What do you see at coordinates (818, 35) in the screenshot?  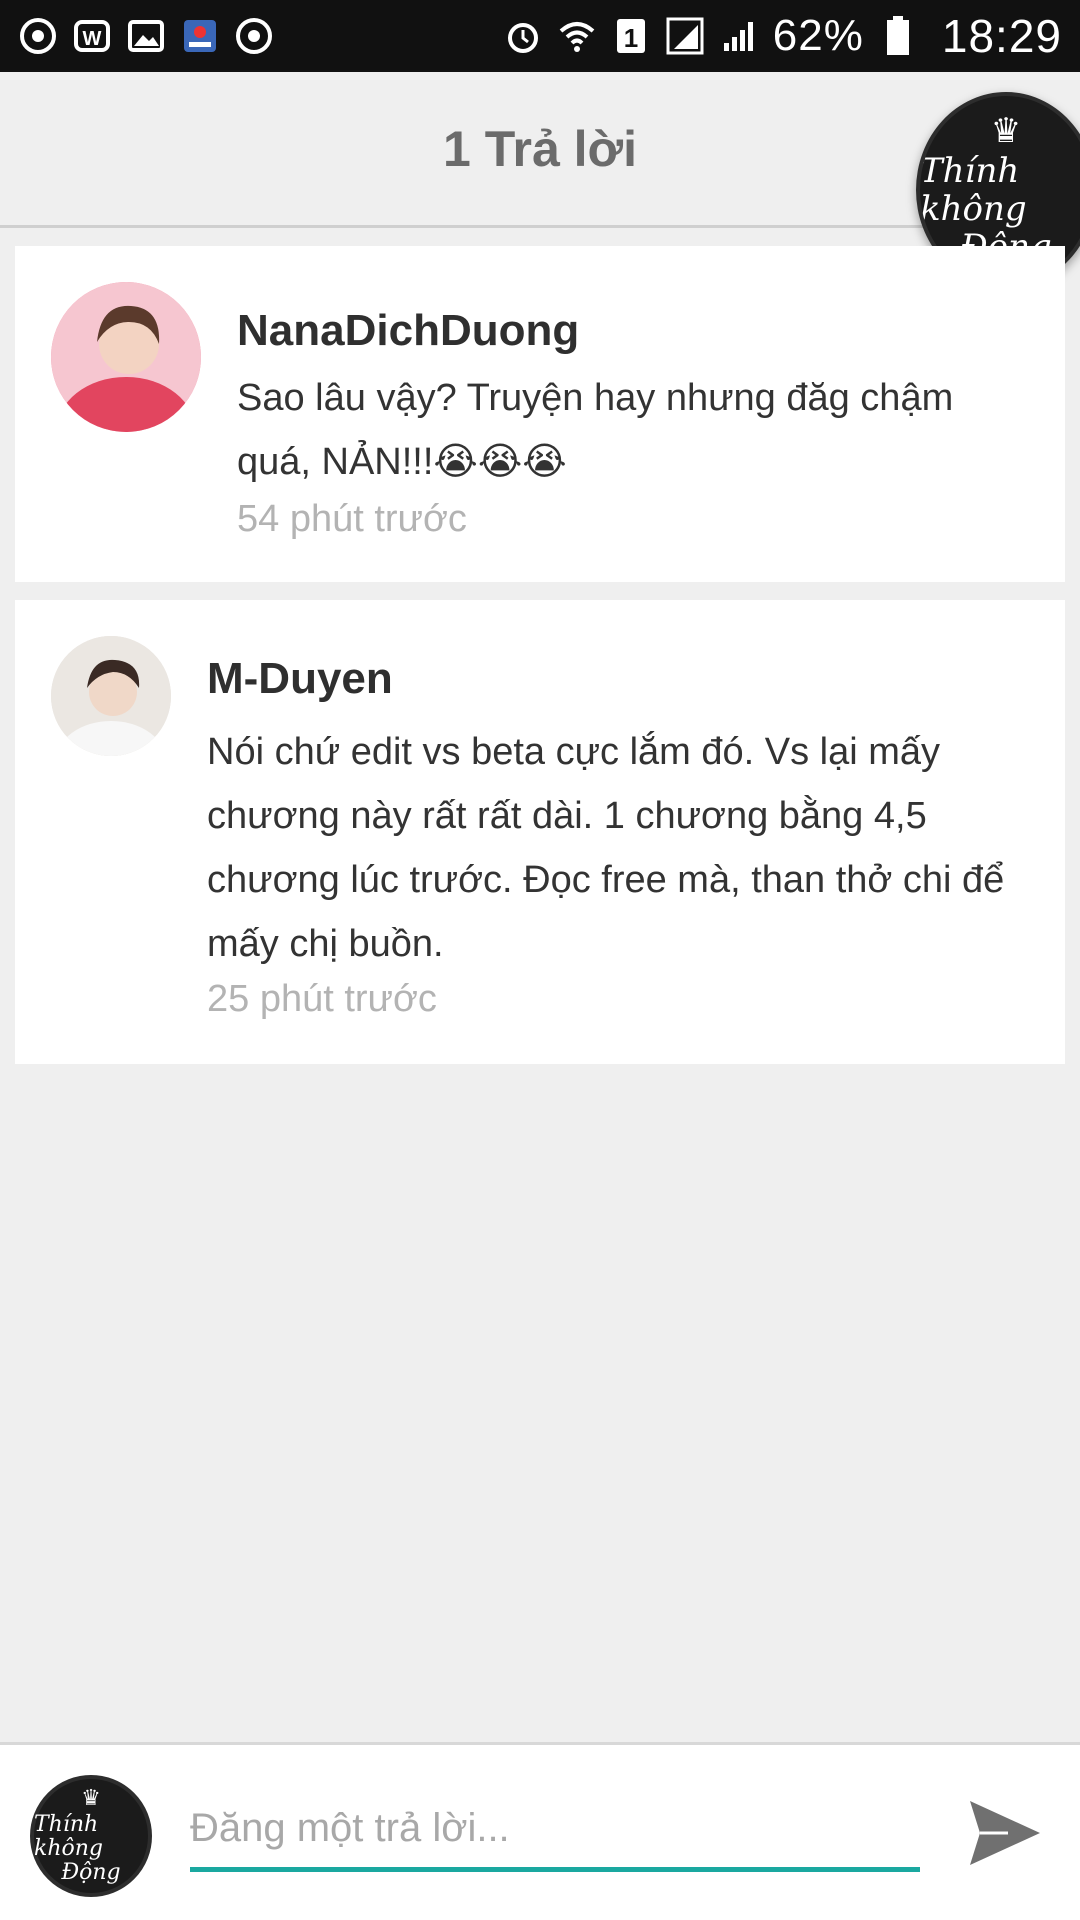 I see `battery-percent: 62%` at bounding box center [818, 35].